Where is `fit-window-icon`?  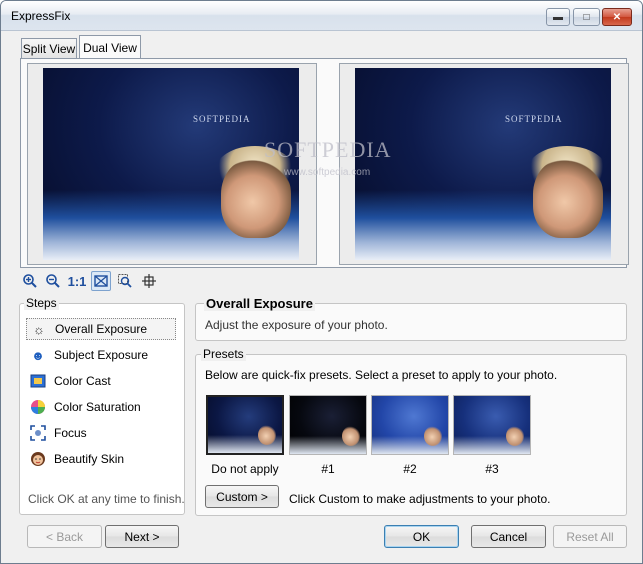
fit-window-icon is located at coordinates (101, 281).